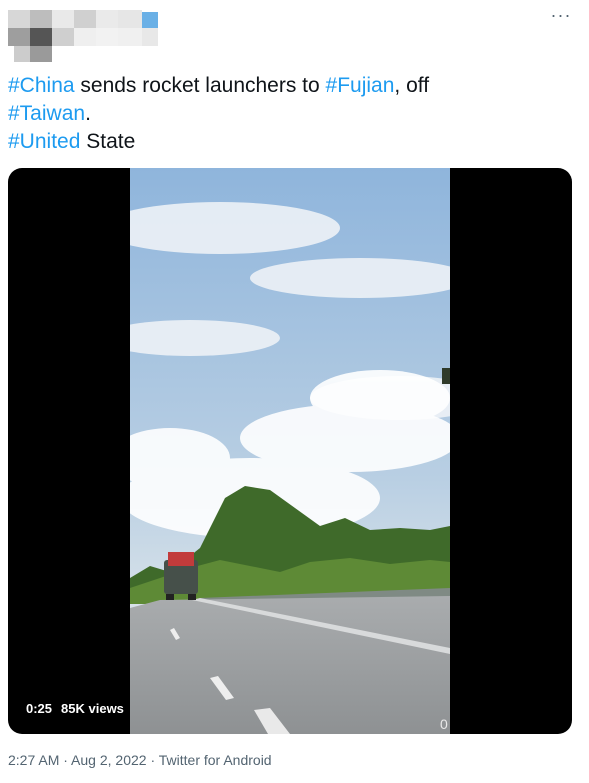  I want to click on tweet-text-part: , off, so click(412, 85).